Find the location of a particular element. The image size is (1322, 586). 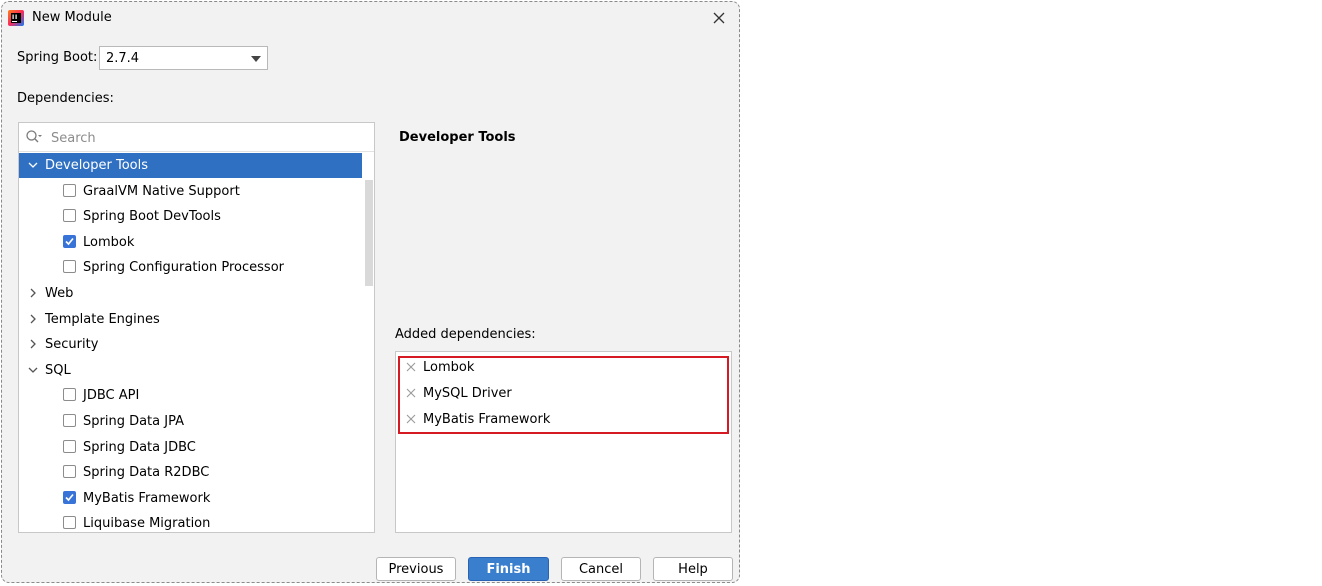

tree-item-label: Security is located at coordinates (72, 345).